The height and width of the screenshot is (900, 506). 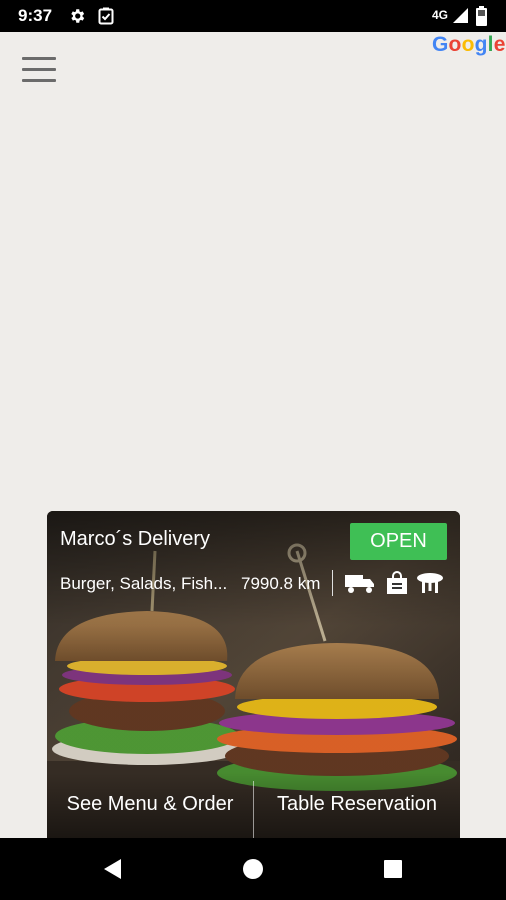 I want to click on back-icon, so click(x=113, y=869).